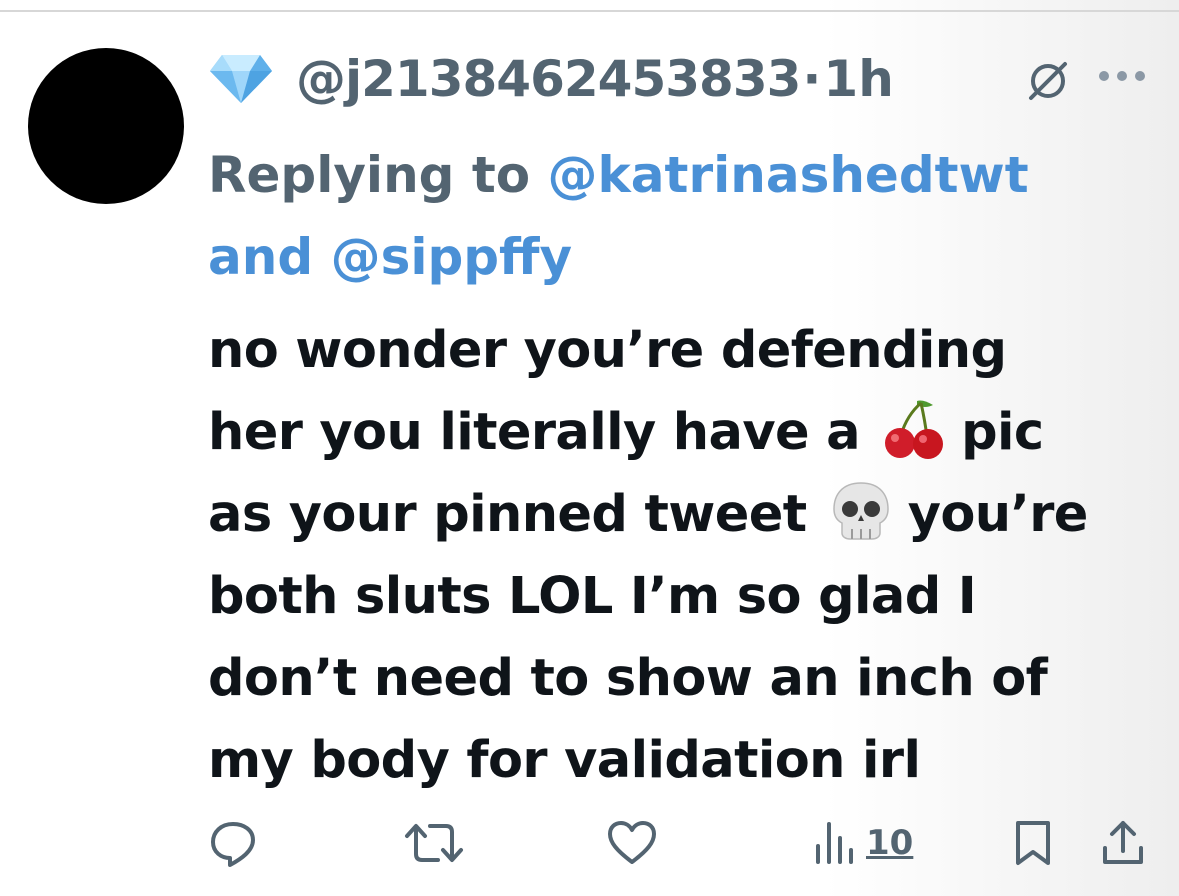 The height and width of the screenshot is (896, 1179). I want to click on tweet-text-line: my body for validation irl, so click(564, 760).